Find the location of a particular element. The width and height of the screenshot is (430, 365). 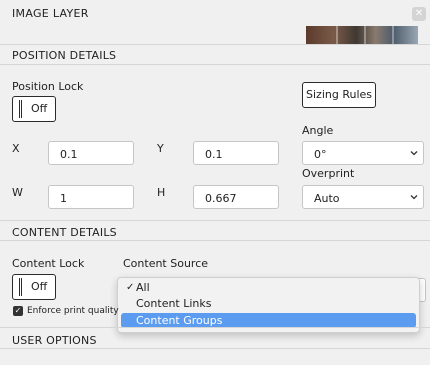

sizing-rules-button: Sizing Rules is located at coordinates (339, 95).